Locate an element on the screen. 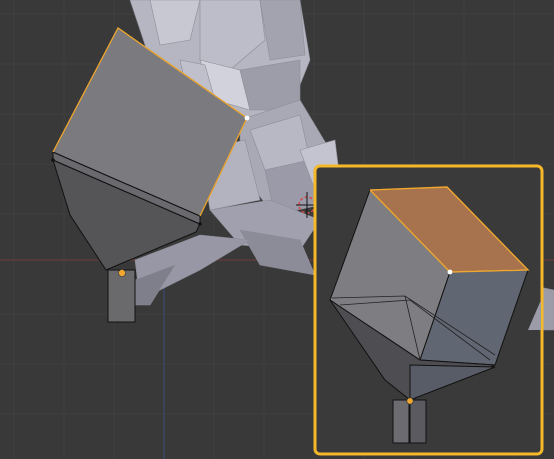 The width and height of the screenshot is (554, 459). inset-active-vertex is located at coordinates (450, 272).